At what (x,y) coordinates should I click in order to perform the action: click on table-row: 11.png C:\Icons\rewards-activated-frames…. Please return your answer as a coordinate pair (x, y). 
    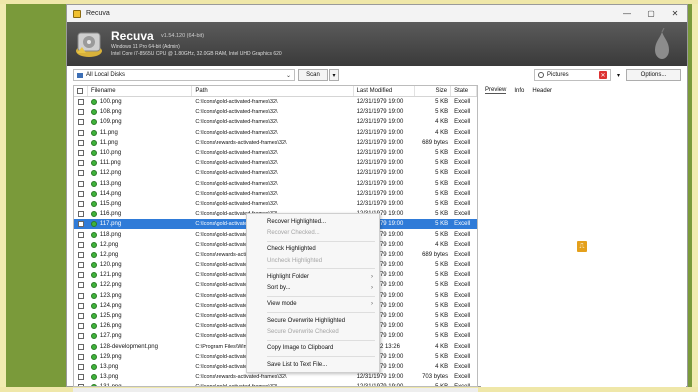
    Looking at the image, I should click on (275, 143).